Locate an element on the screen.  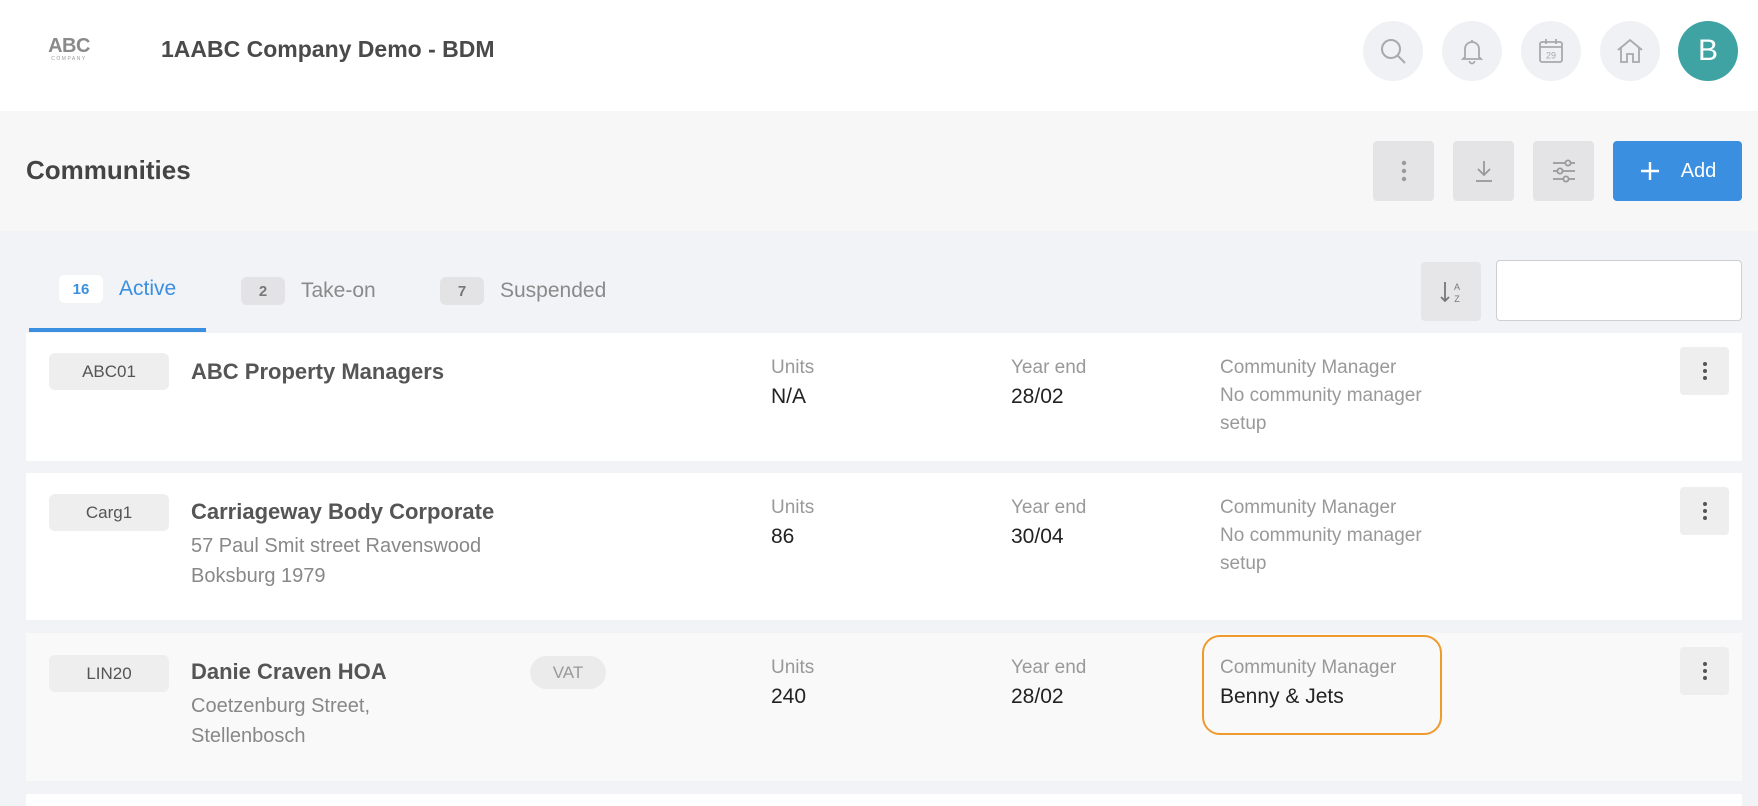
home-icon is located at coordinates (1630, 50).